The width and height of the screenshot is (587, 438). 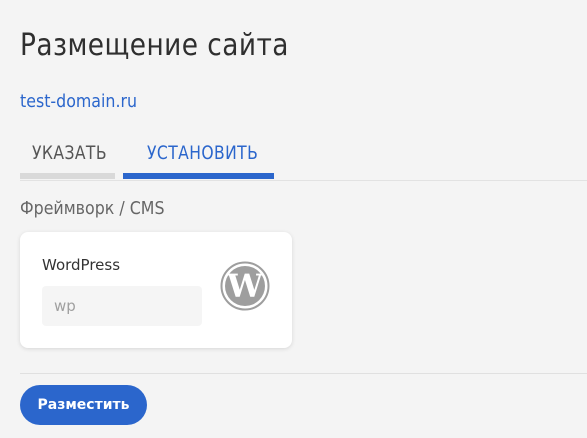 What do you see at coordinates (303, 373) in the screenshot?
I see `divider` at bounding box center [303, 373].